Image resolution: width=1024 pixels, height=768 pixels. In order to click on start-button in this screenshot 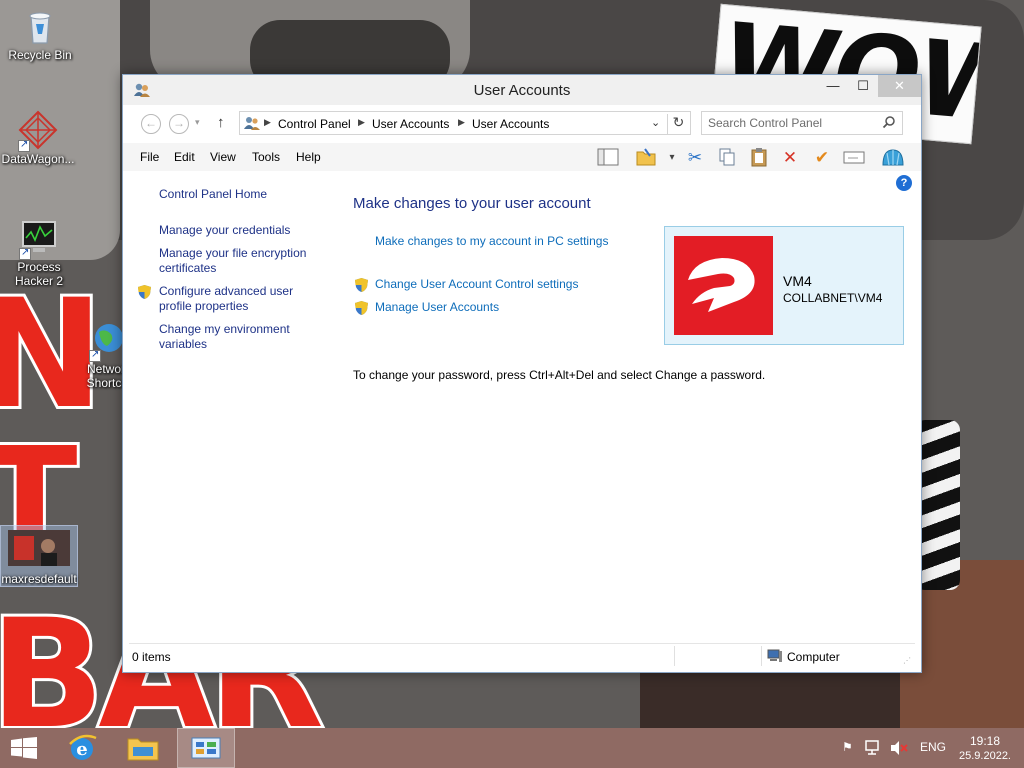, I will do `click(29, 748)`.